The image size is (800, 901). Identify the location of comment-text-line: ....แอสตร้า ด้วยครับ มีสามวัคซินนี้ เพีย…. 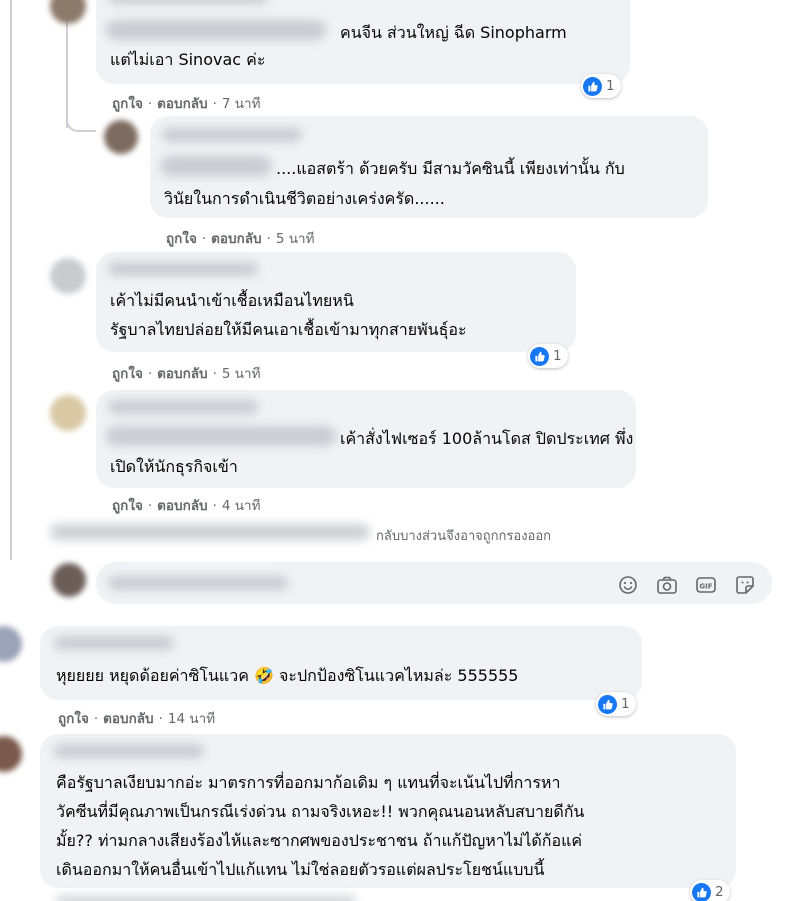
(450, 168).